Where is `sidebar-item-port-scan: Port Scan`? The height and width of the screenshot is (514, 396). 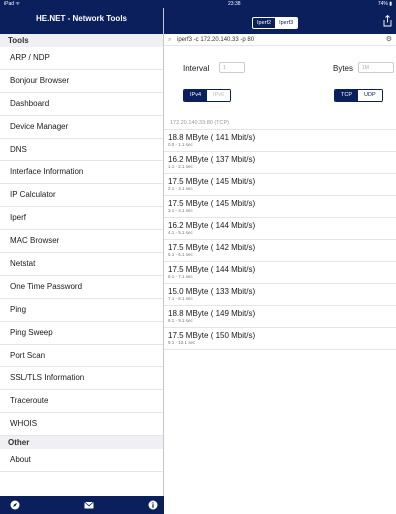
sidebar-item-port-scan: Port Scan is located at coordinates (81, 356).